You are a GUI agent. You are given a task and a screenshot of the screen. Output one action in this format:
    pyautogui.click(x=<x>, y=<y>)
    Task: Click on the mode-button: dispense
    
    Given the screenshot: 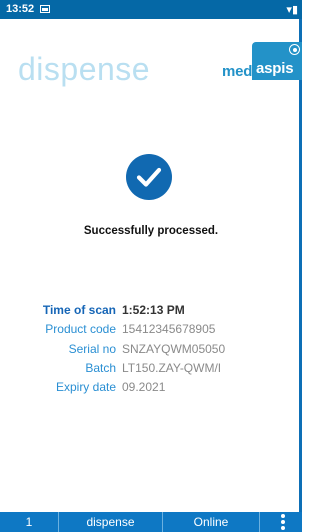 What is the action you would take?
    pyautogui.click(x=111, y=522)
    